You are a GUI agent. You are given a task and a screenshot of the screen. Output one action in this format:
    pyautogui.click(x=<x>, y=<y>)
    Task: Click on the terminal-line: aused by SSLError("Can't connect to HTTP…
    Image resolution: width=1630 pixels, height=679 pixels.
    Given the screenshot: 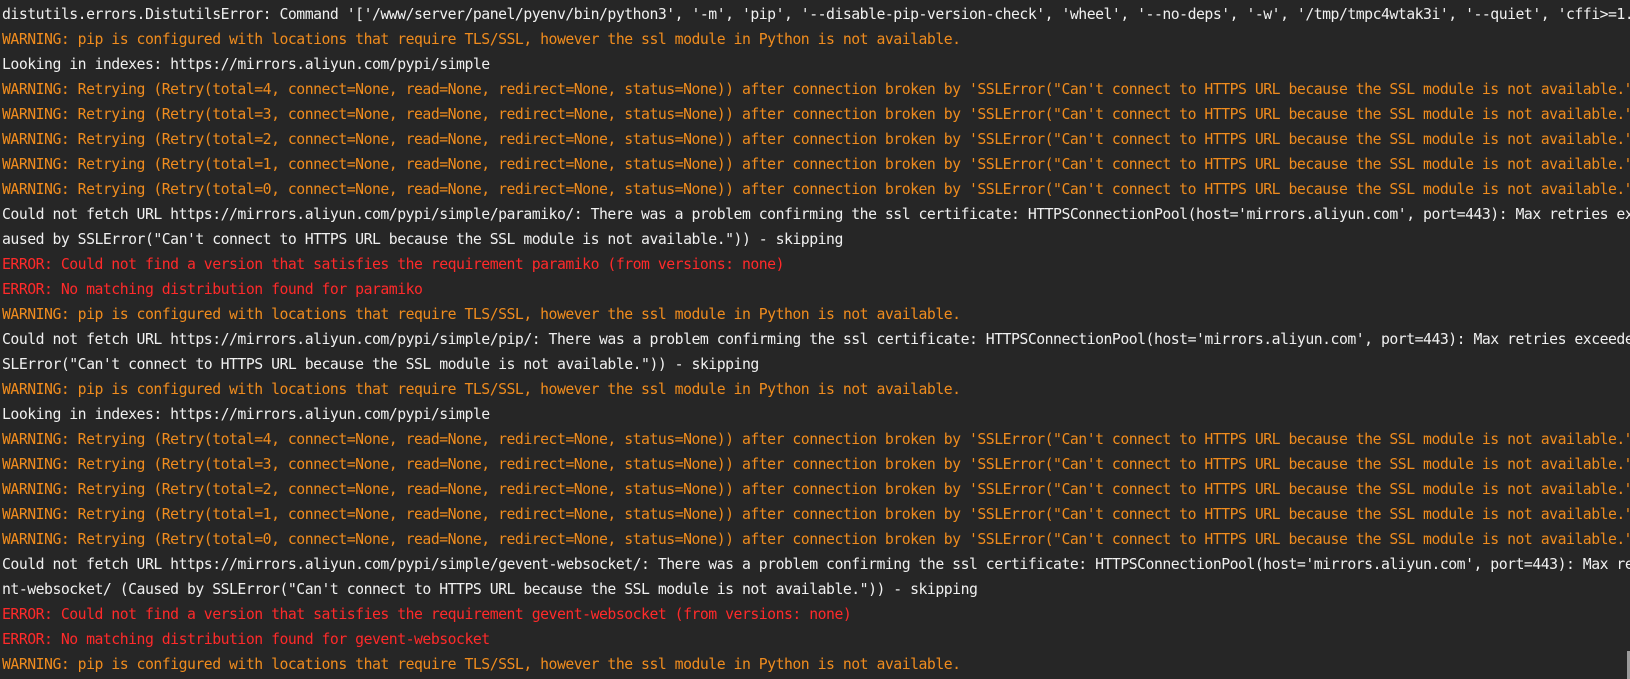 What is the action you would take?
    pyautogui.click(x=422, y=239)
    